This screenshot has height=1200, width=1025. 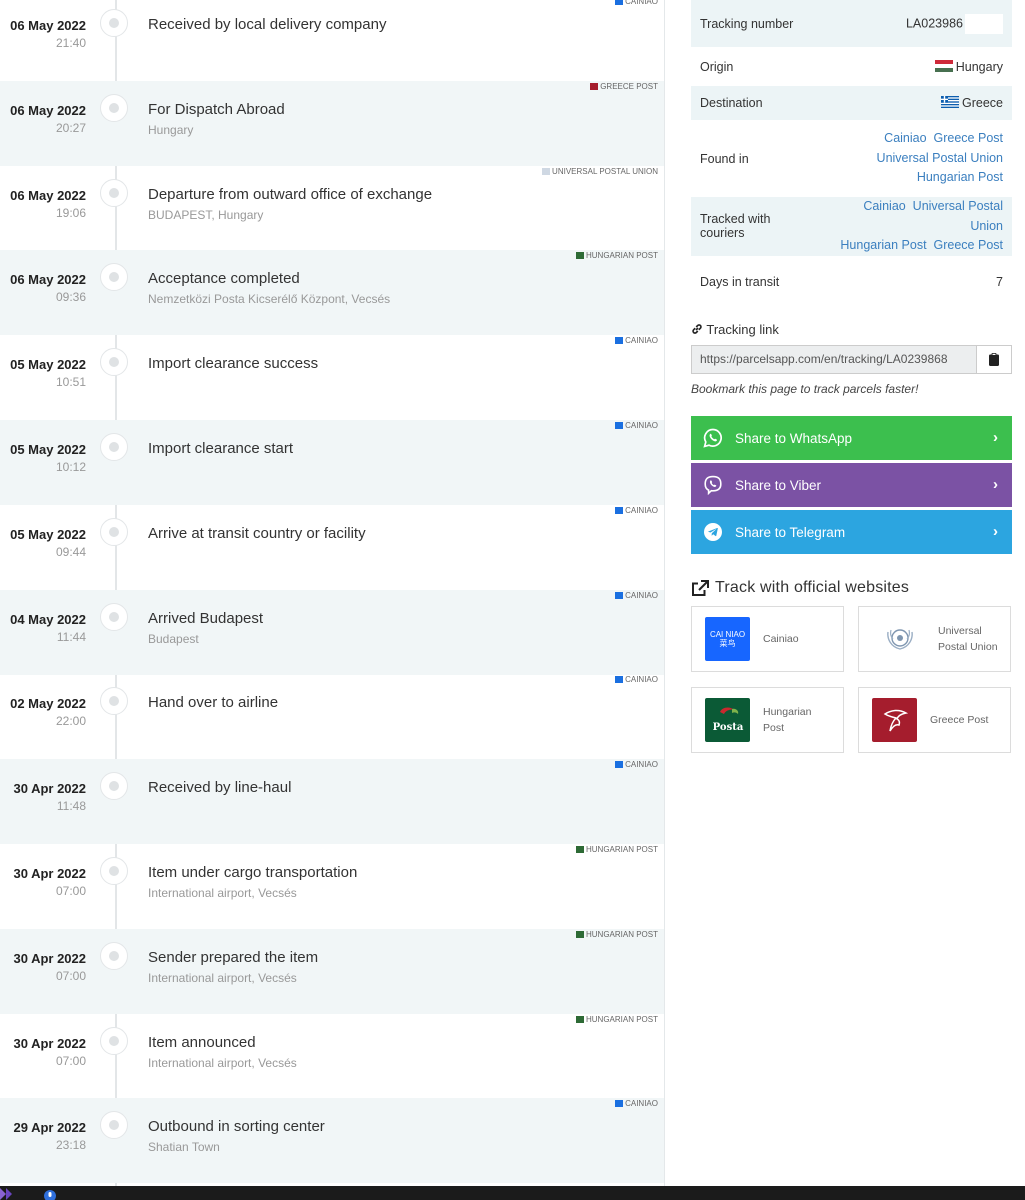 What do you see at coordinates (724, 158) in the screenshot?
I see `found-in-label: Found in` at bounding box center [724, 158].